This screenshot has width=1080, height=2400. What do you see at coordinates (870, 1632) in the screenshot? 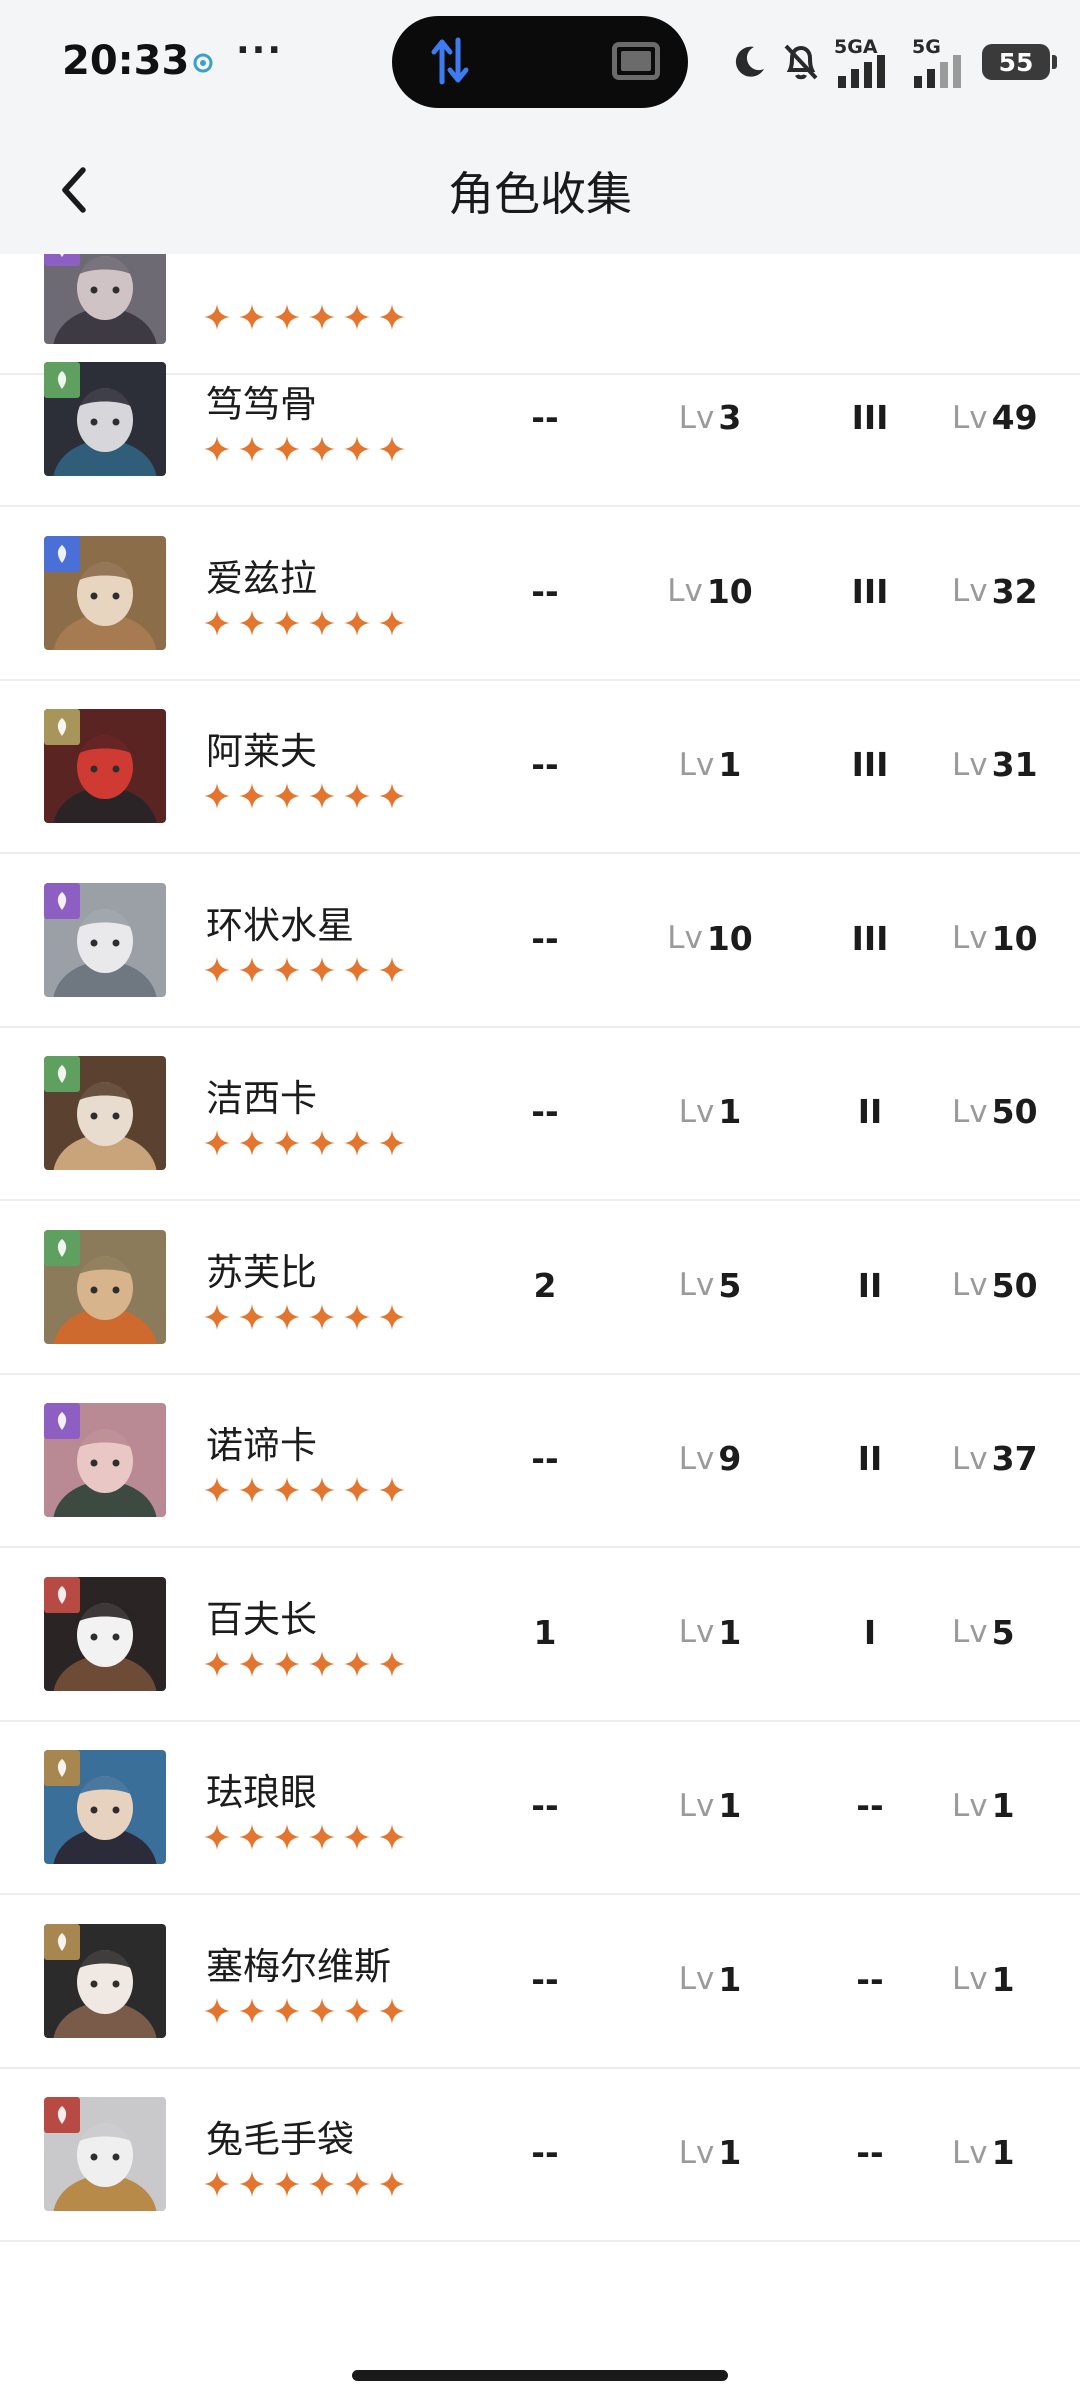
I see `insight-rank: I` at bounding box center [870, 1632].